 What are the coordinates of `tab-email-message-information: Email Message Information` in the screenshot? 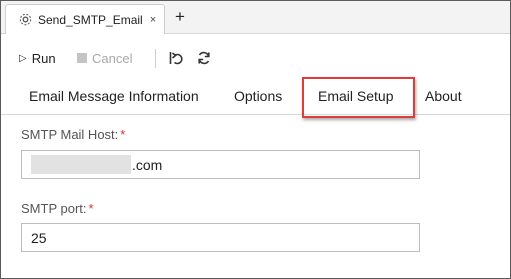 It's located at (114, 96).